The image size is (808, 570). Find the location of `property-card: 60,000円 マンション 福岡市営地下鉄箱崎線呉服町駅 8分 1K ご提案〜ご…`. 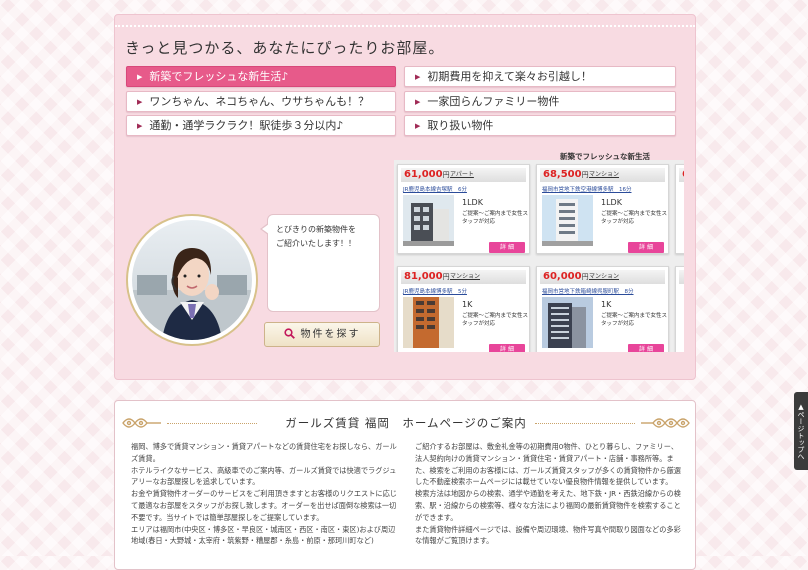

property-card: 60,000円 マンション 福岡市営地下鉄箱崎線呉服町駅 8分 1K ご提案〜ご… is located at coordinates (602, 309).